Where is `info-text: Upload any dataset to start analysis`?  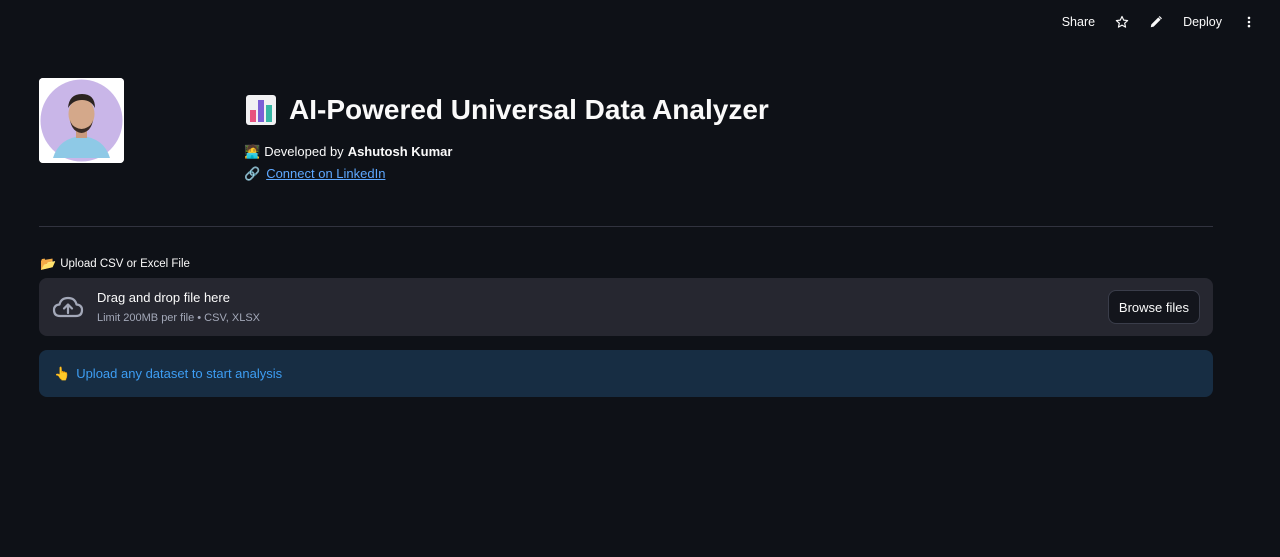 info-text: Upload any dataset to start analysis is located at coordinates (179, 373).